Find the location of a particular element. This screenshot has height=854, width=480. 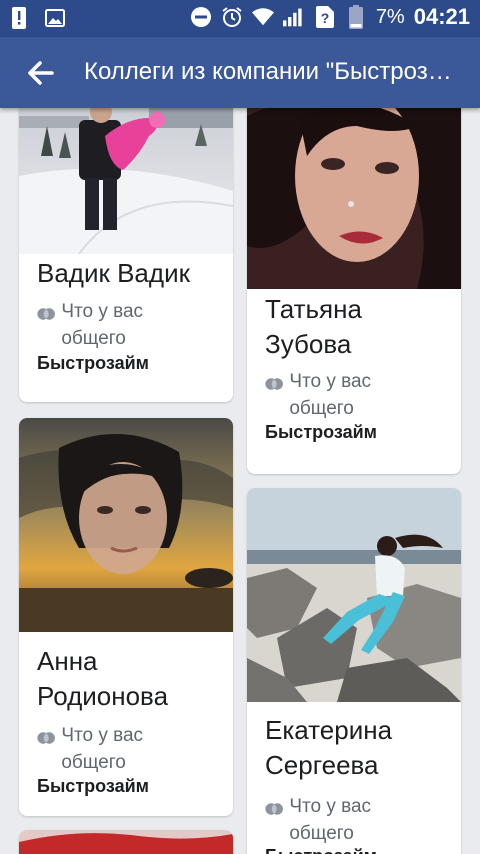

battery-icon is located at coordinates (356, 17).